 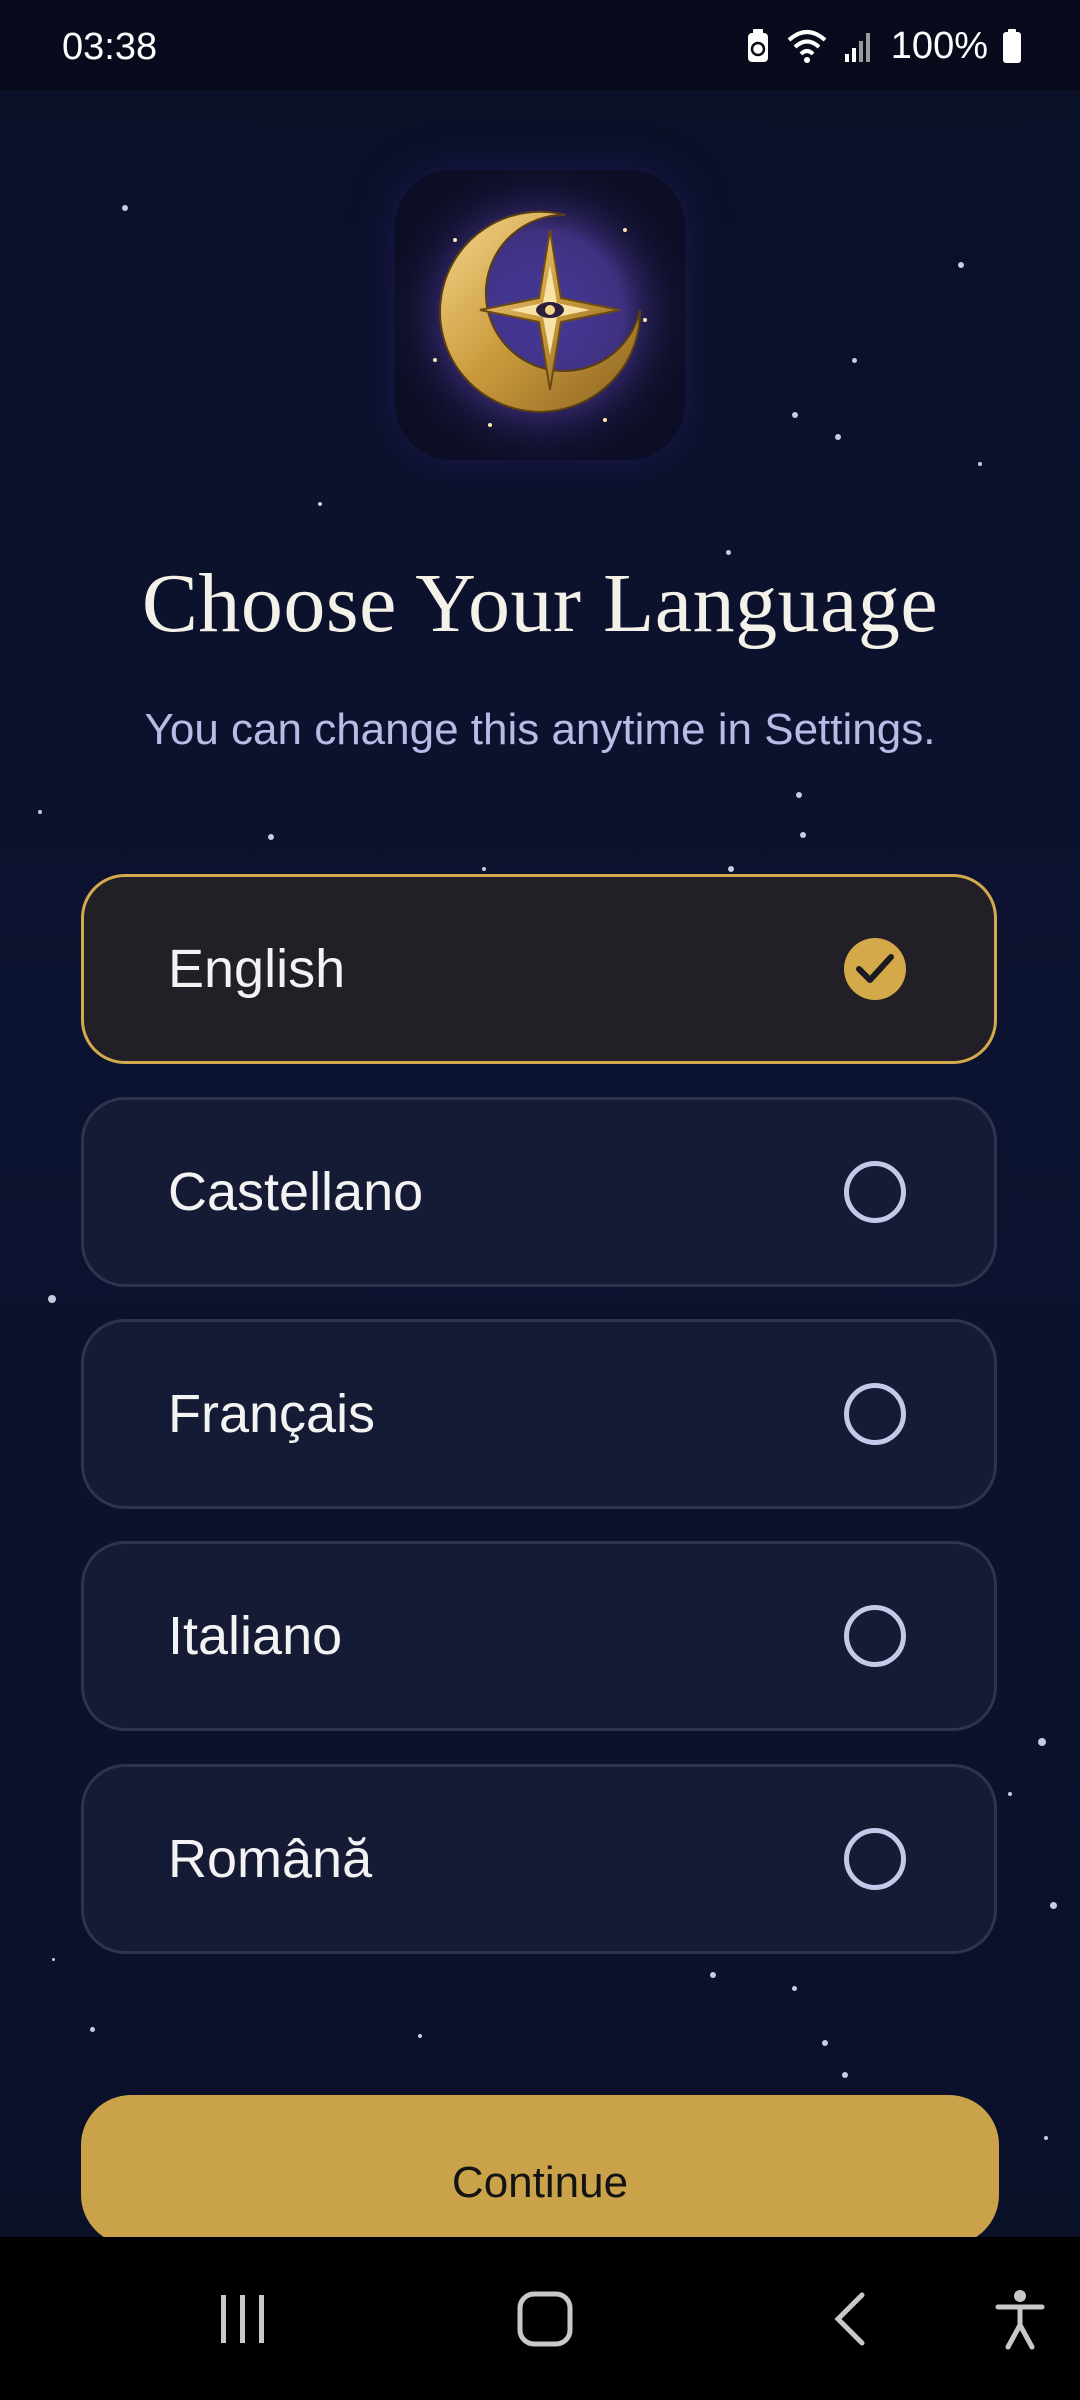 What do you see at coordinates (255, 1636) in the screenshot?
I see `language-label: Italiano` at bounding box center [255, 1636].